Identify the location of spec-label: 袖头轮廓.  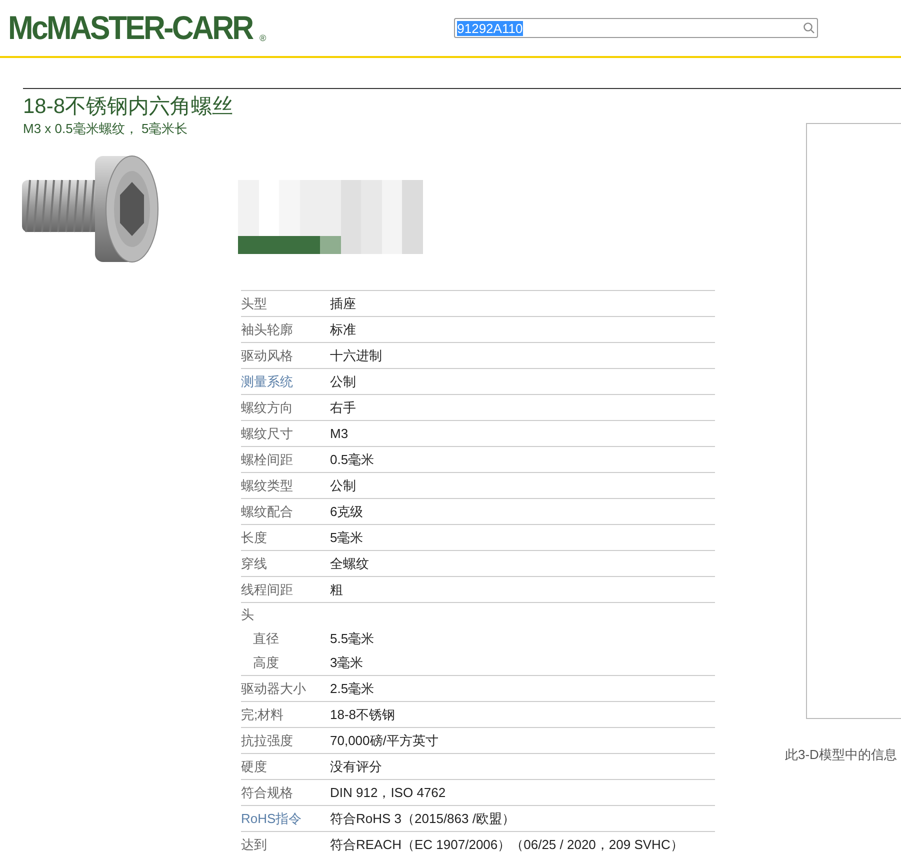
(267, 329).